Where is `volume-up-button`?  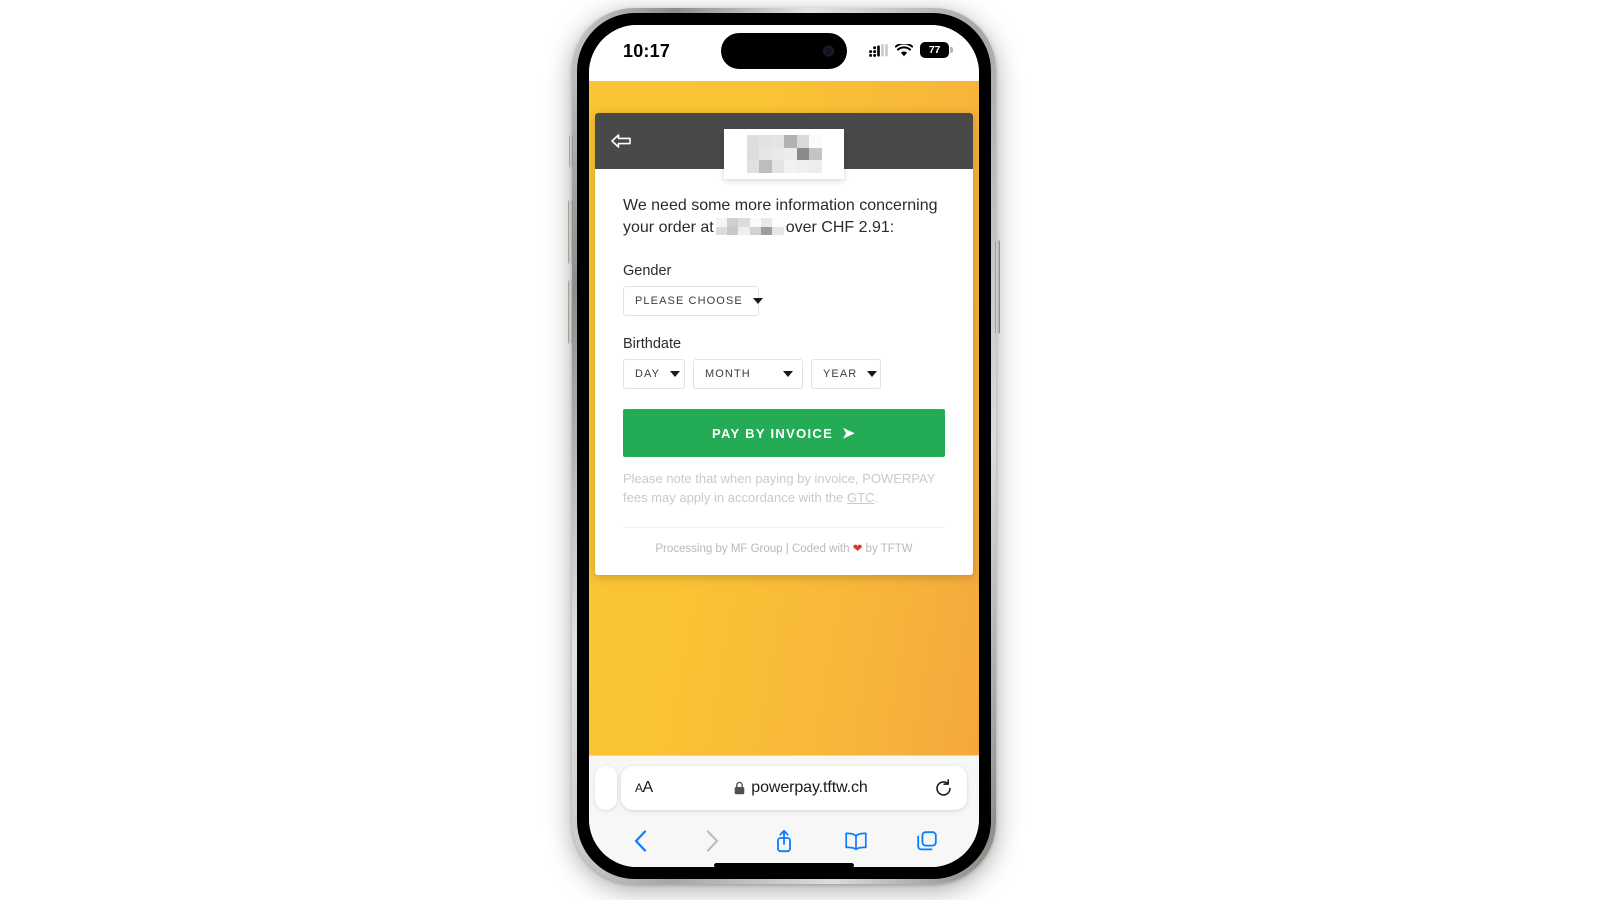 volume-up-button is located at coordinates (570, 232).